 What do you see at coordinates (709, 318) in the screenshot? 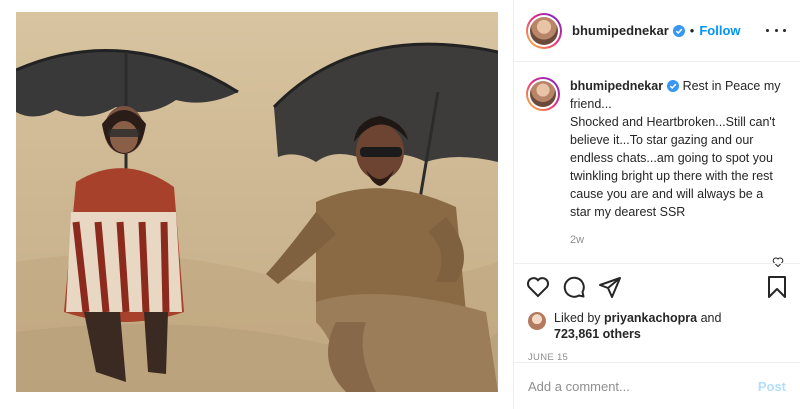
I see `likes-middle: and` at bounding box center [709, 318].